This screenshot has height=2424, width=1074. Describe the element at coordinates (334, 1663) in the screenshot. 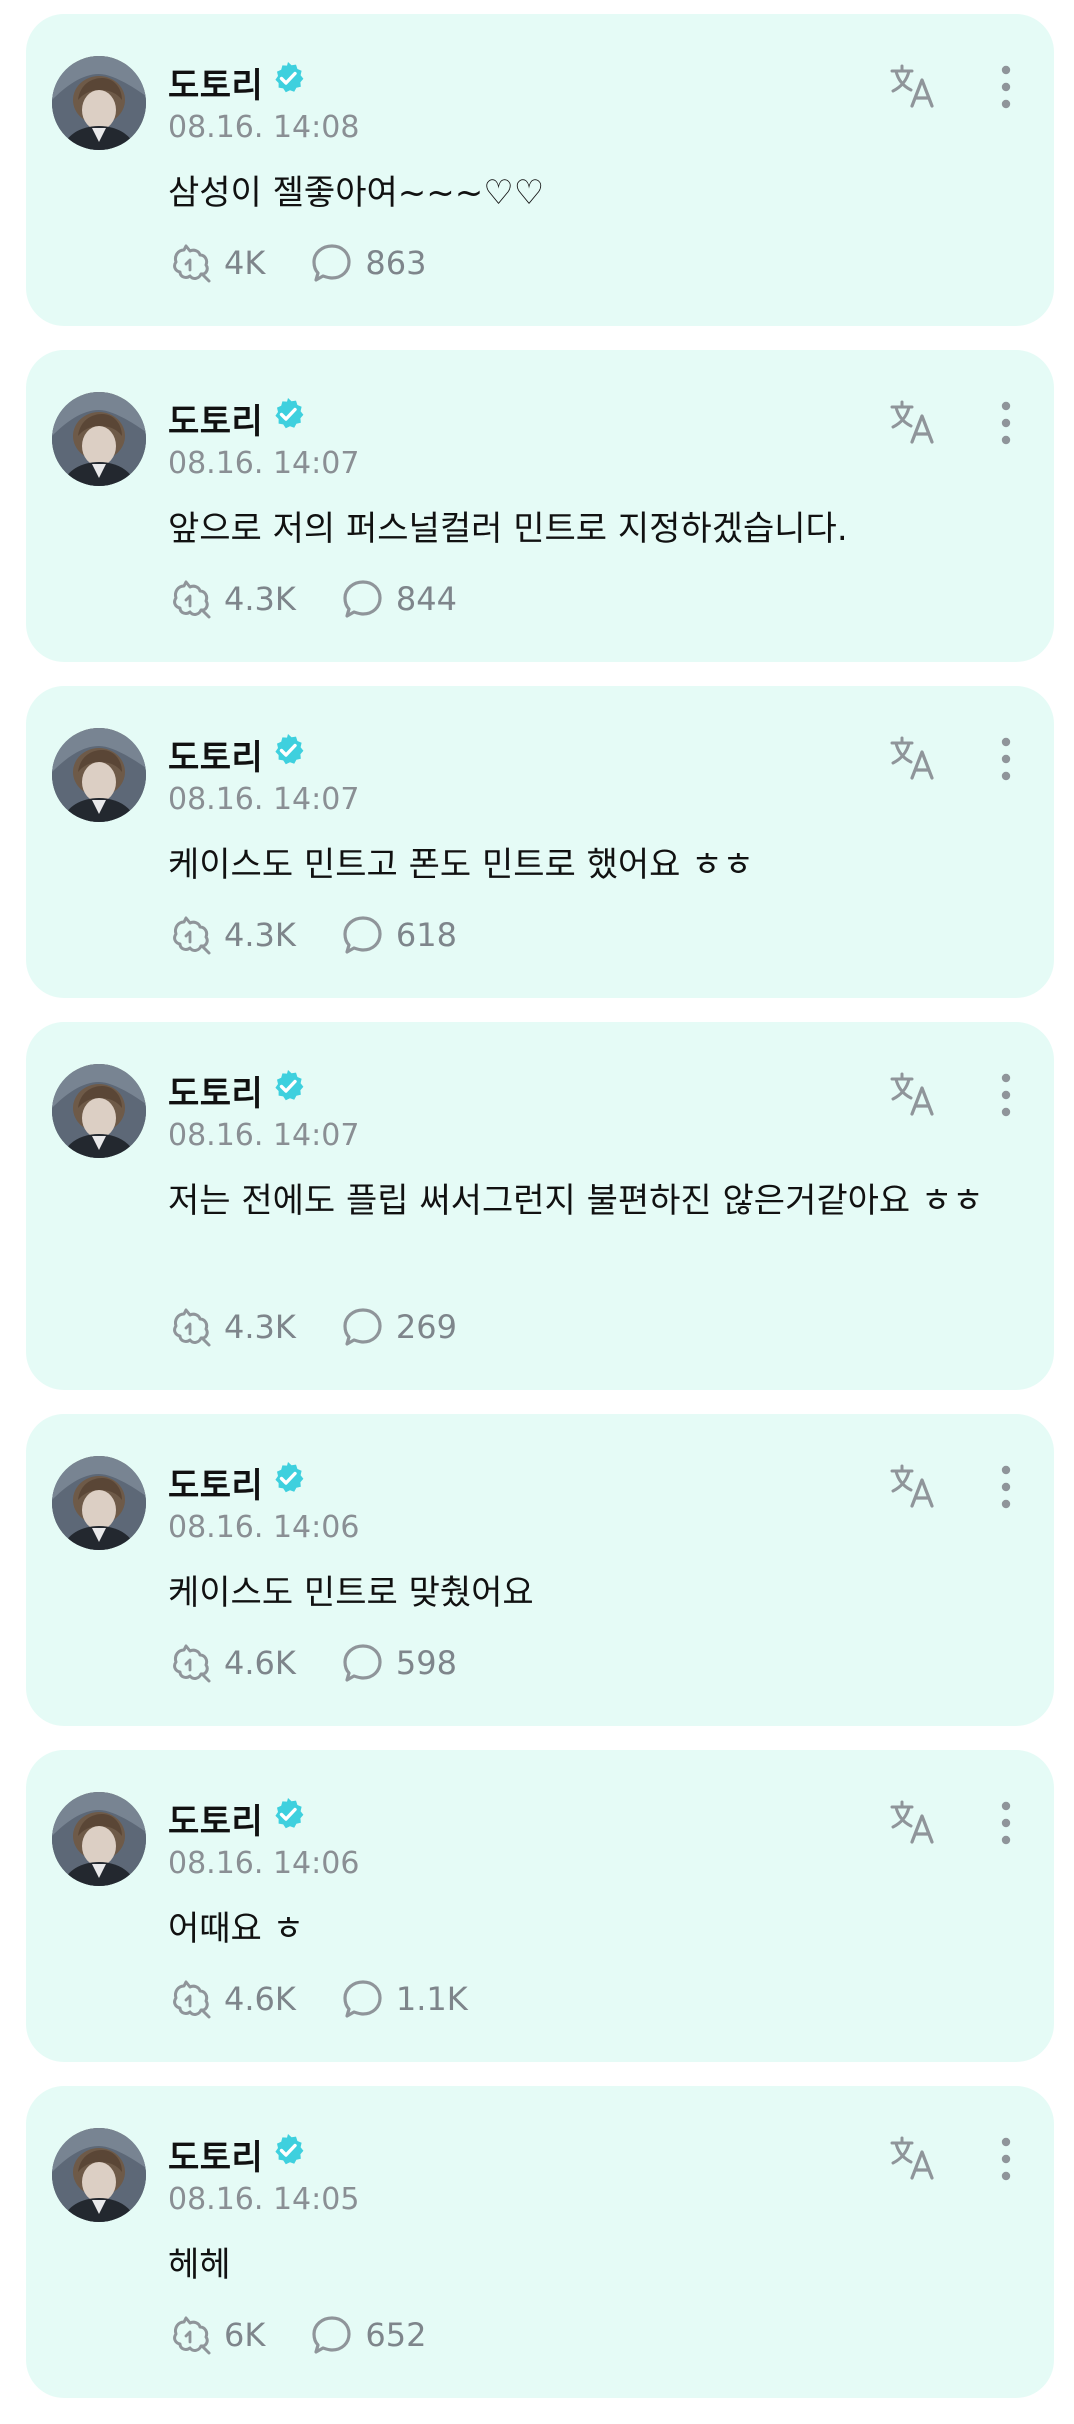

I see `post-actions: 4.6K 598` at that location.